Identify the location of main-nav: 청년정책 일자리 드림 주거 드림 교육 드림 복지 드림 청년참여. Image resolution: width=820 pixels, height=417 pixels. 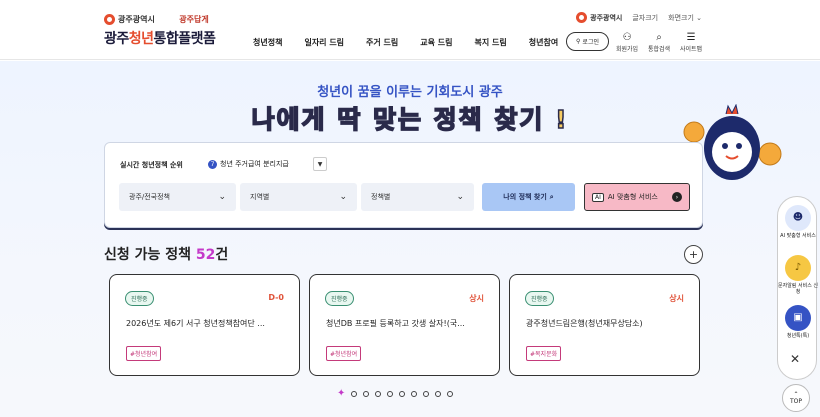
(405, 42).